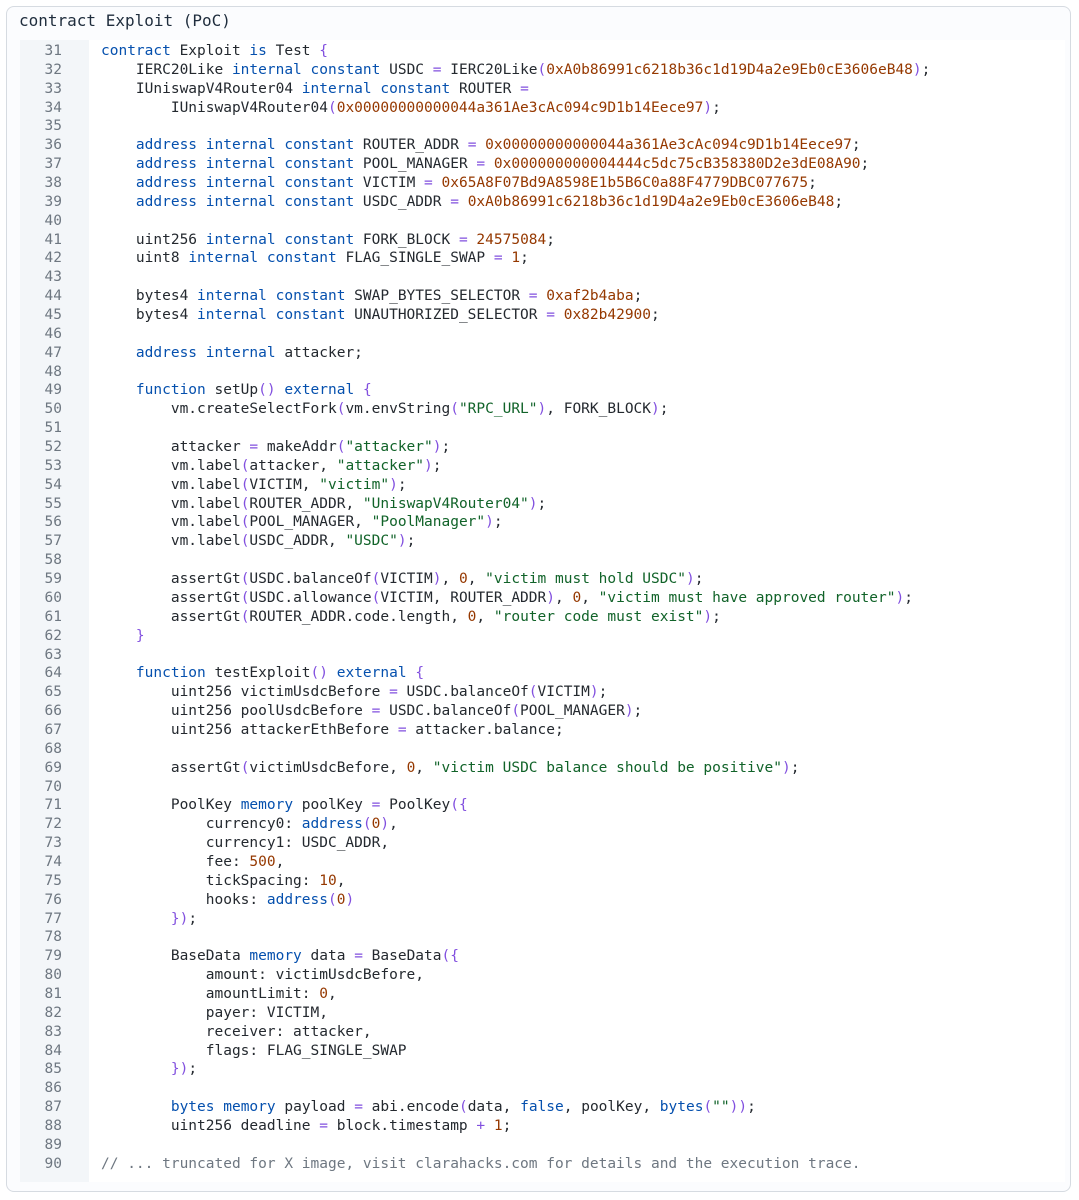 Image resolution: width=1079 pixels, height=1200 pixels. What do you see at coordinates (53, 1069) in the screenshot?
I see `line-number: 85` at bounding box center [53, 1069].